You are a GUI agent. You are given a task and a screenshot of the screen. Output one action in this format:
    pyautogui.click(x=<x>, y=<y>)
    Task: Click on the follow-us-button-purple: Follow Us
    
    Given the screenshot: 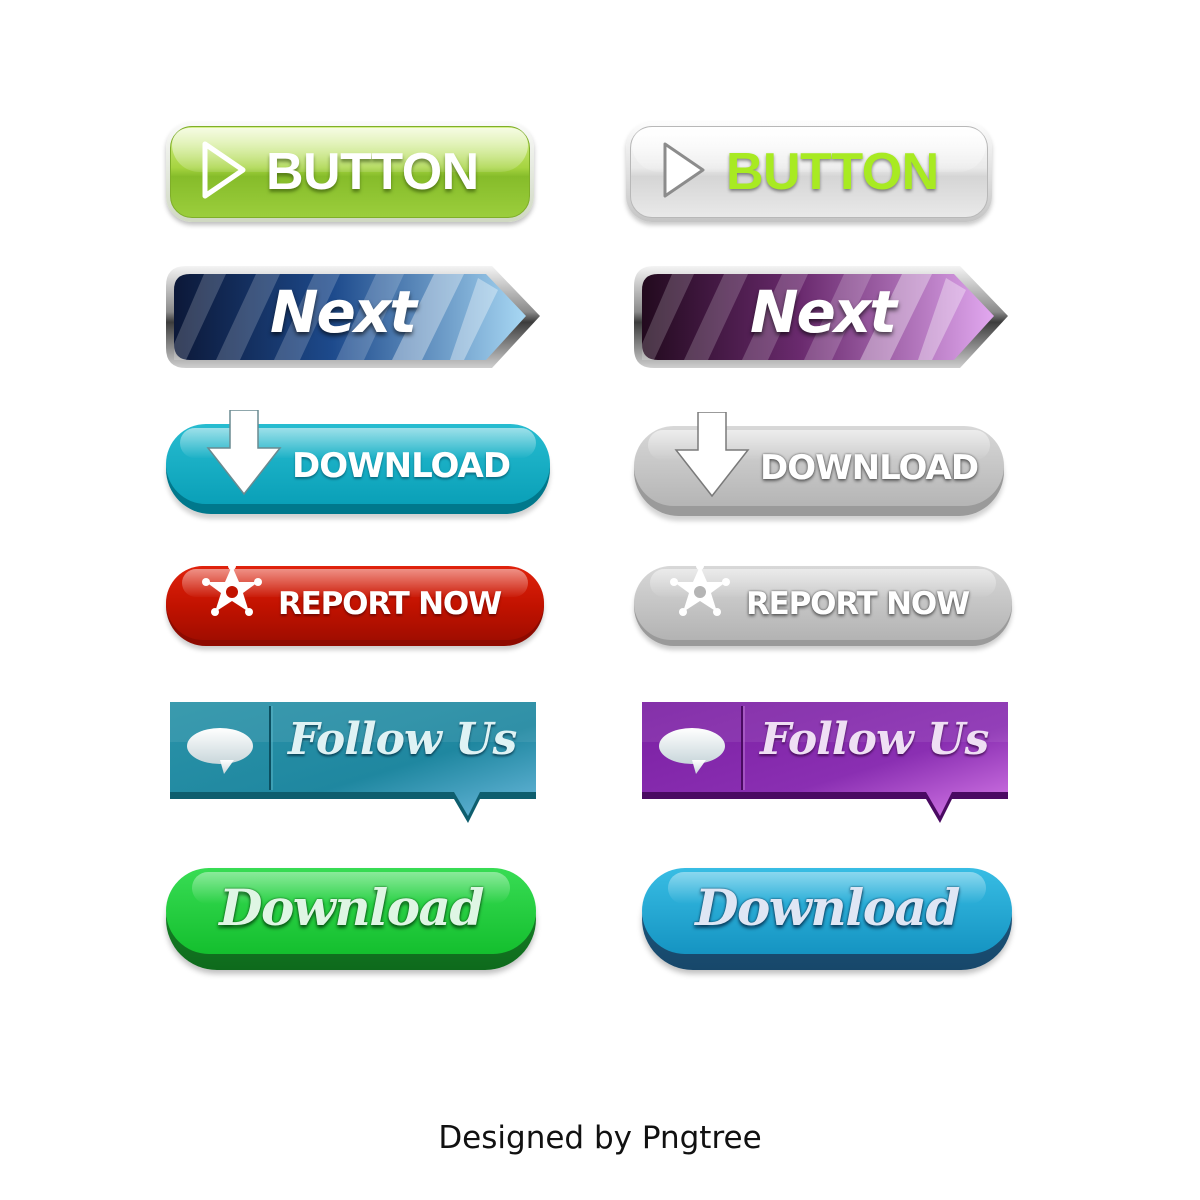 What is the action you would take?
    pyautogui.click(x=826, y=762)
    